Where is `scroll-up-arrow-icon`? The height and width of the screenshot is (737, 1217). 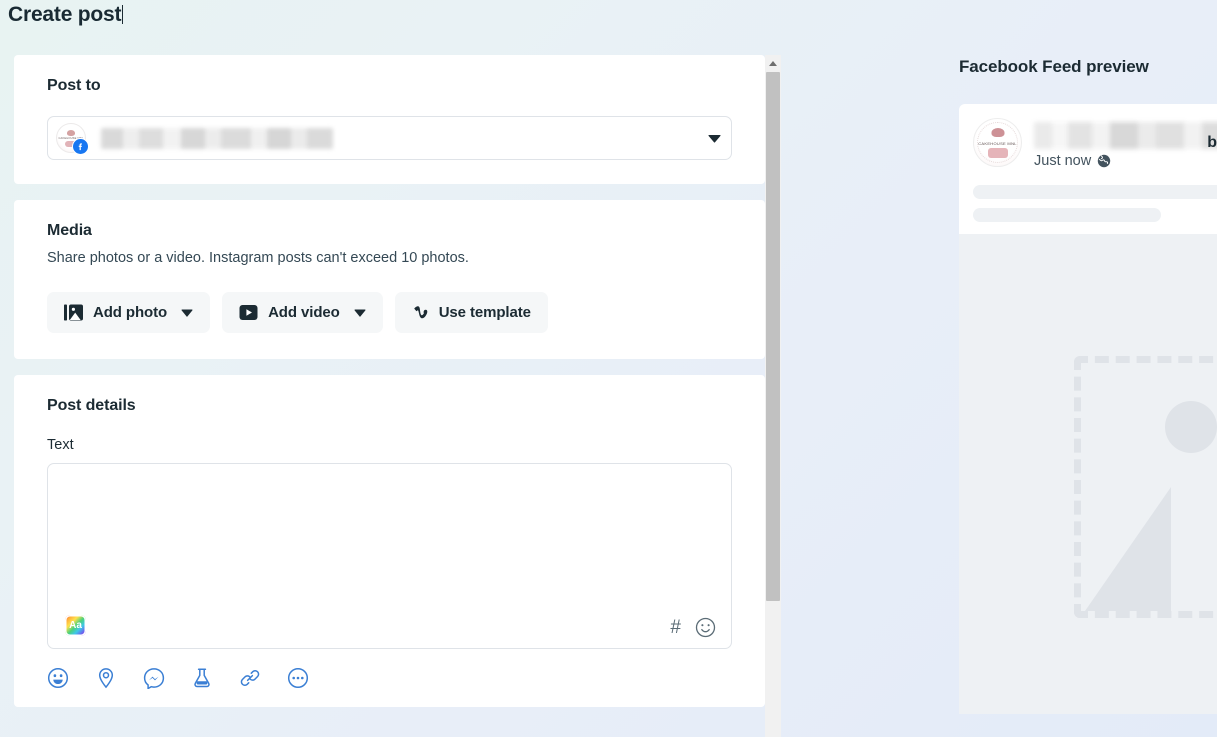 scroll-up-arrow-icon is located at coordinates (773, 63).